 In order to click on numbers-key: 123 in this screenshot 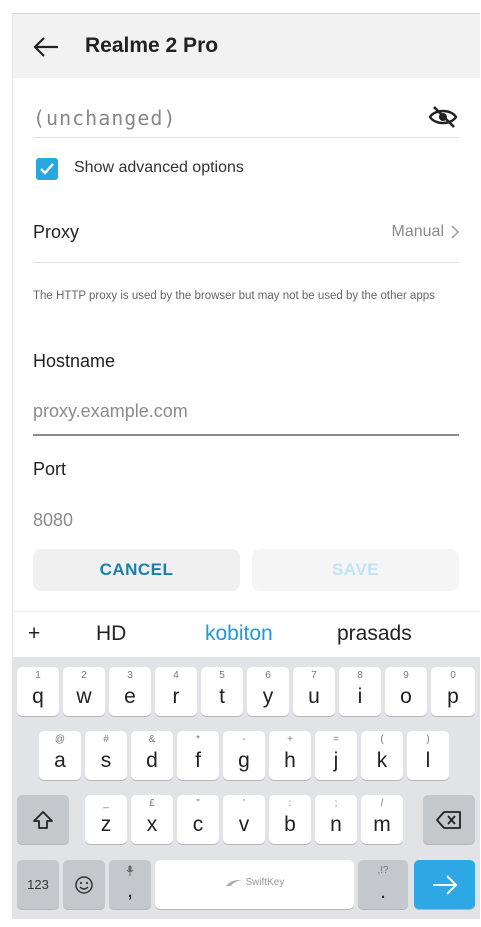, I will do `click(38, 884)`.